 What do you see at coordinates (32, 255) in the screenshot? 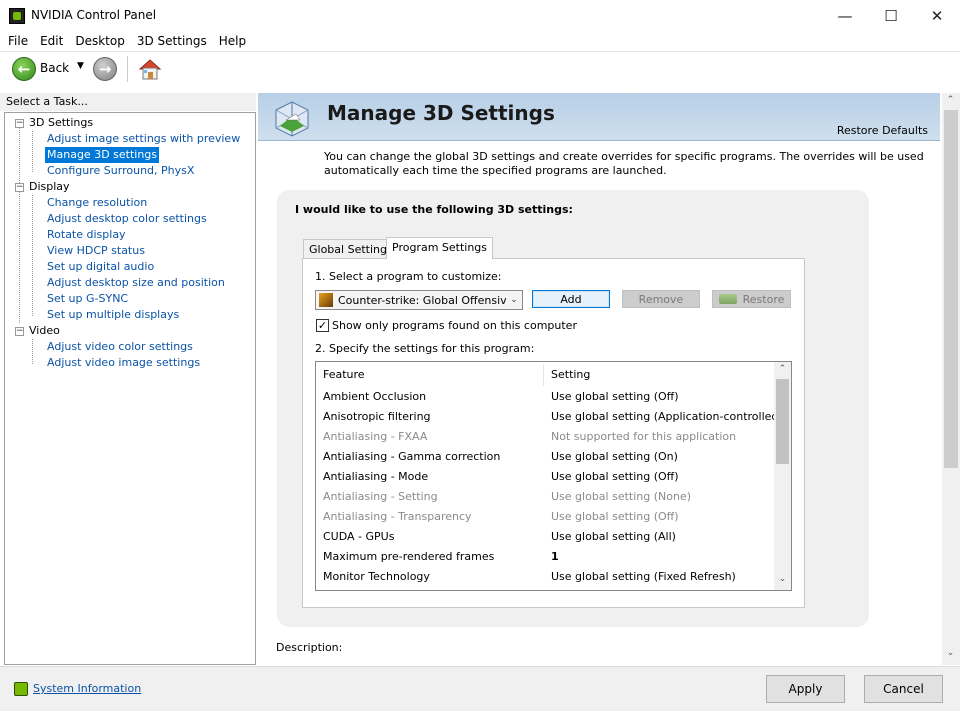
I see `tree-guide-line` at bounding box center [32, 255].